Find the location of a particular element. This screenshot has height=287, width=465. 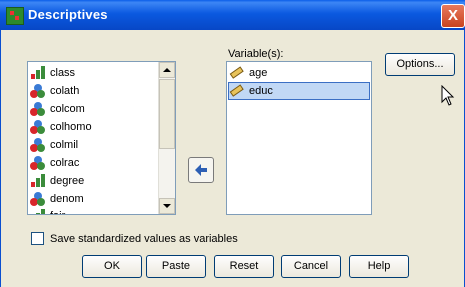

variables-label: Variable(s): is located at coordinates (256, 54).